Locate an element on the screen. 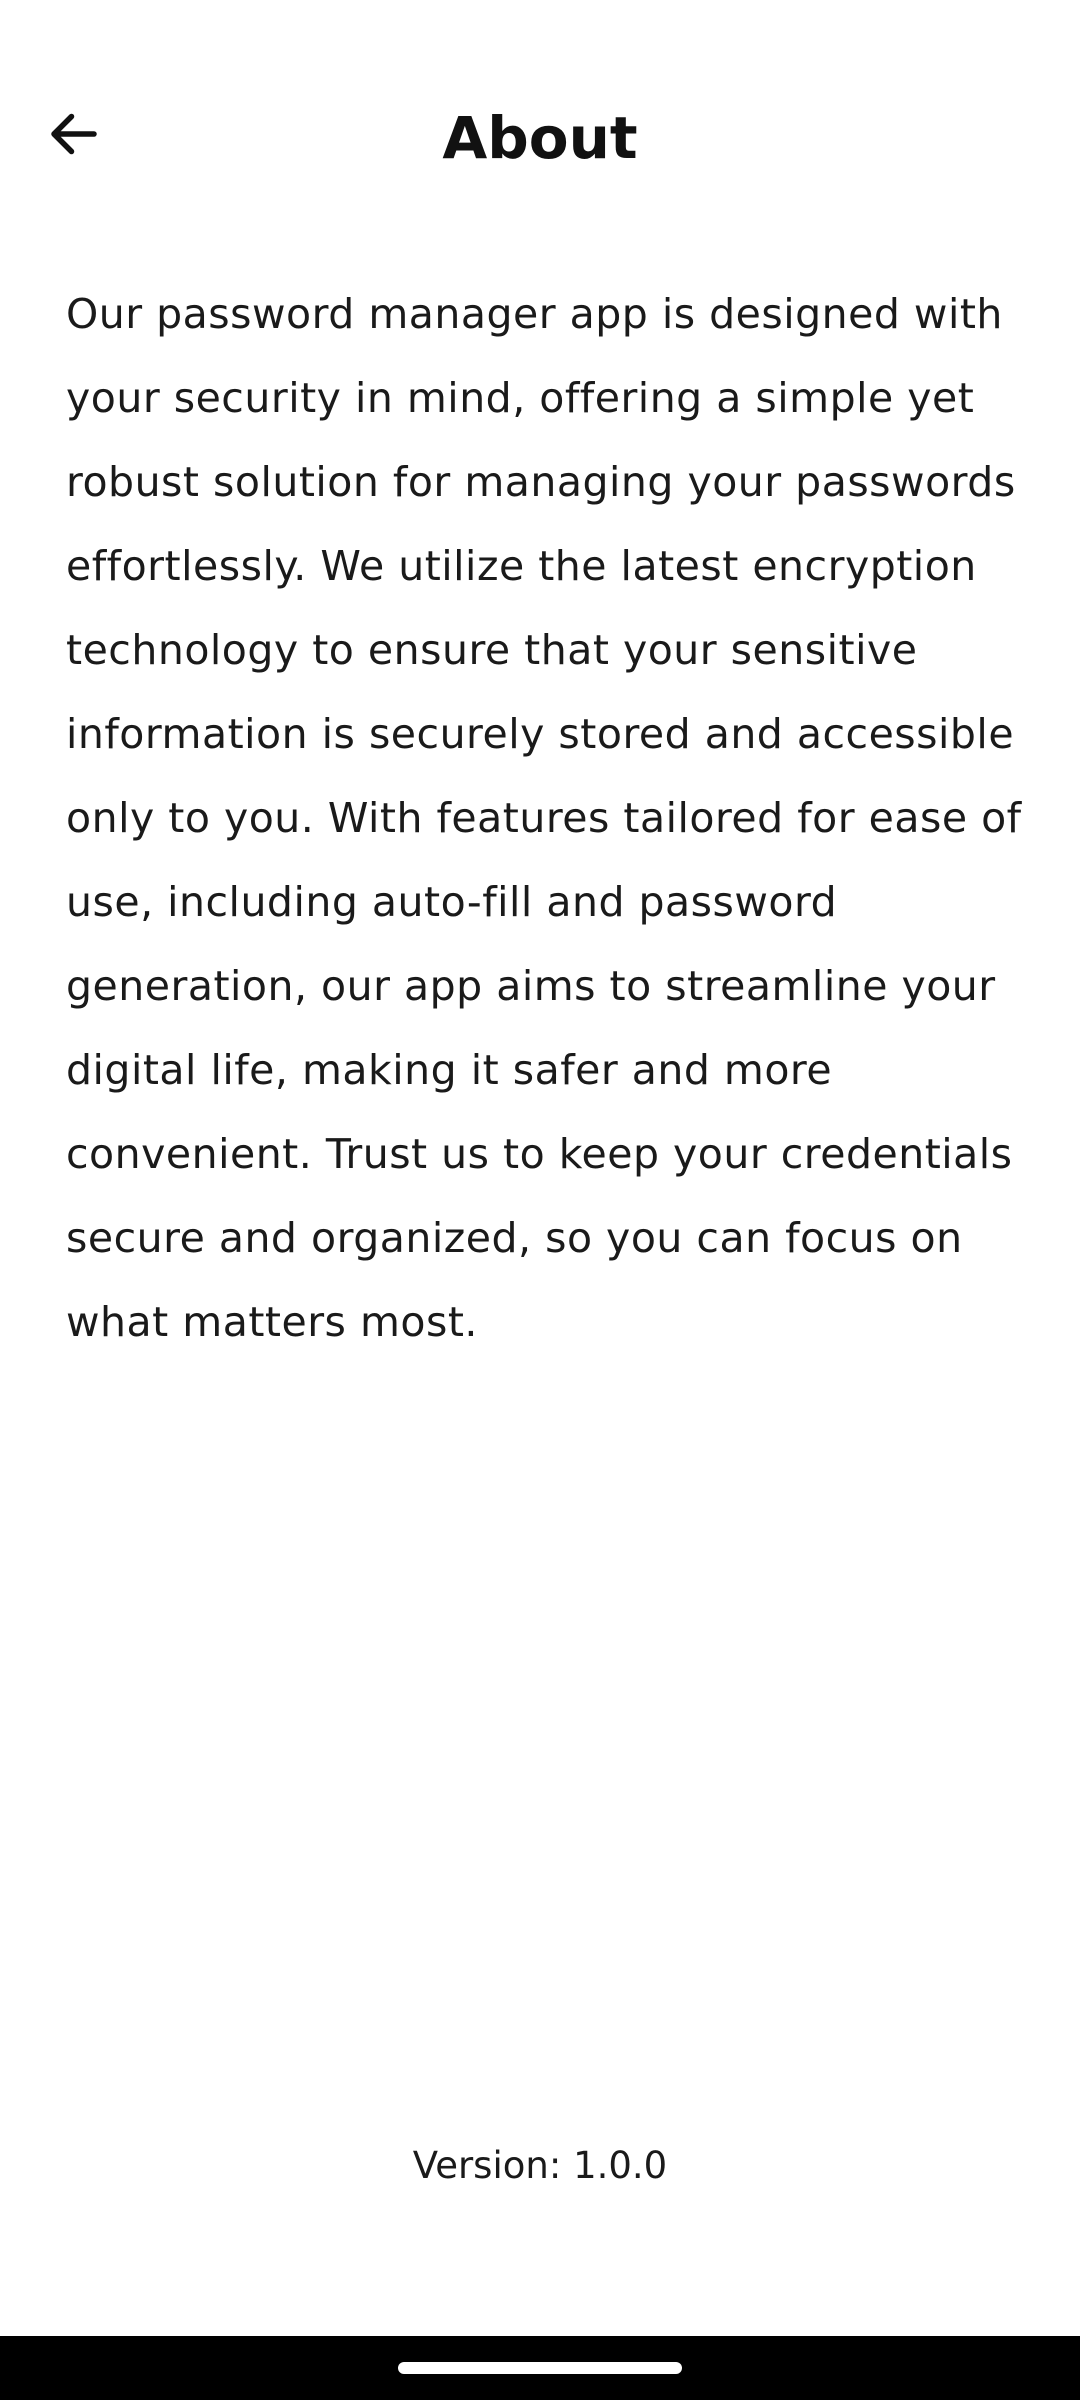 The width and height of the screenshot is (1080, 2400). home-indicator is located at coordinates (540, 2368).